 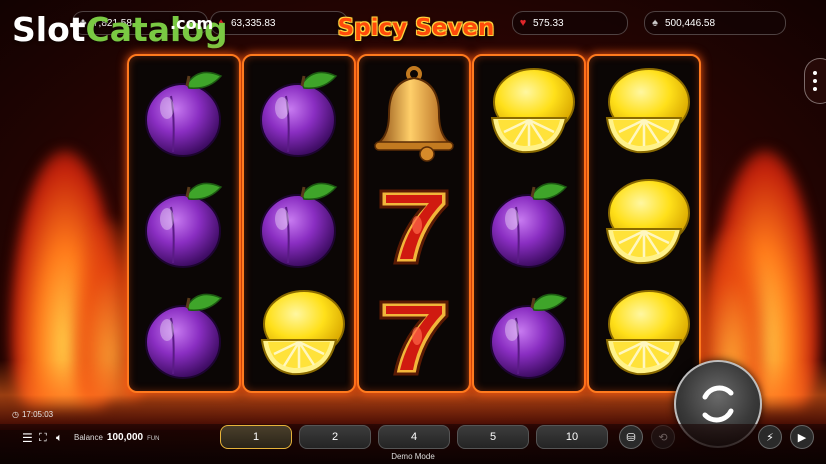 What do you see at coordinates (43, 438) in the screenshot?
I see `fullscreen-icon: ⛶` at bounding box center [43, 438].